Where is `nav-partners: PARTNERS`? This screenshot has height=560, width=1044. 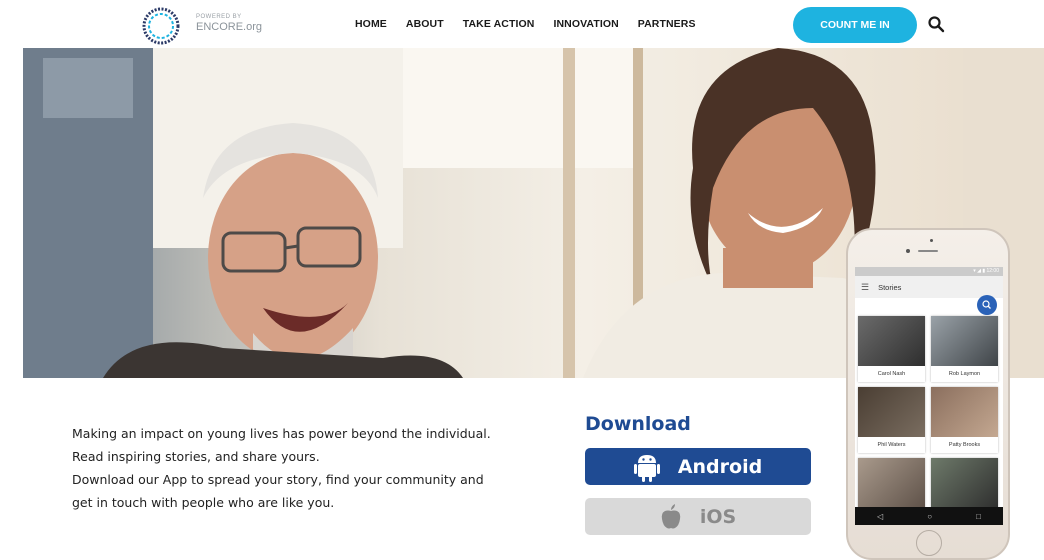
nav-partners: PARTNERS is located at coordinates (667, 24).